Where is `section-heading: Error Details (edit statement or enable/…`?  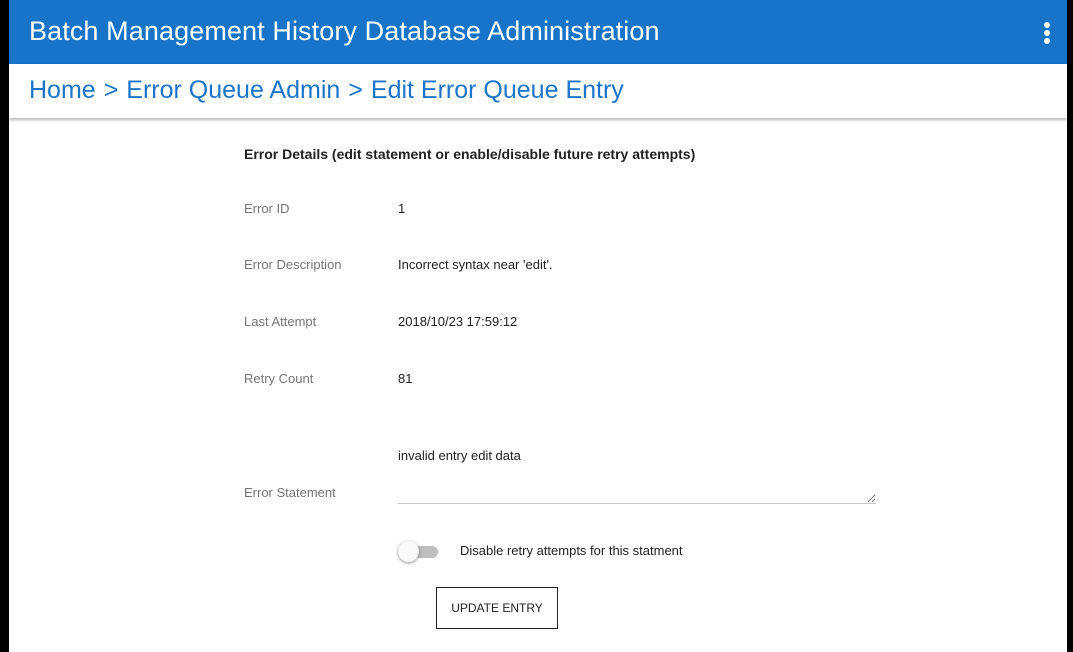 section-heading: Error Details (edit statement or enable/… is located at coordinates (470, 154).